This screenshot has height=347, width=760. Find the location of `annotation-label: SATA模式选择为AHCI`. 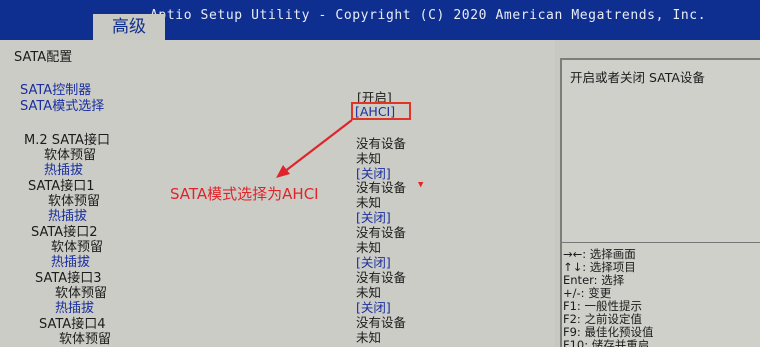

annotation-label: SATA模式选择为AHCI is located at coordinates (244, 194).